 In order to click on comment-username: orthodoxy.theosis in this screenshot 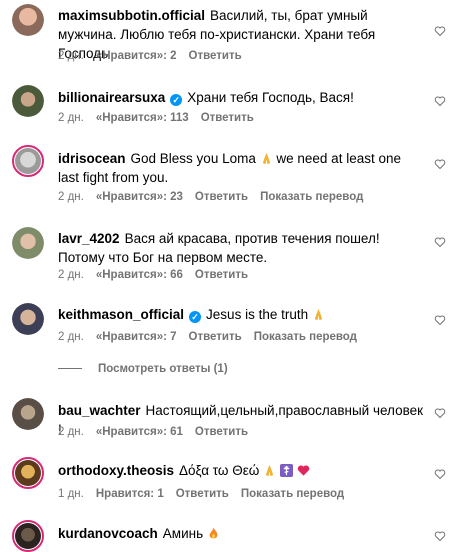, I will do `click(116, 470)`.